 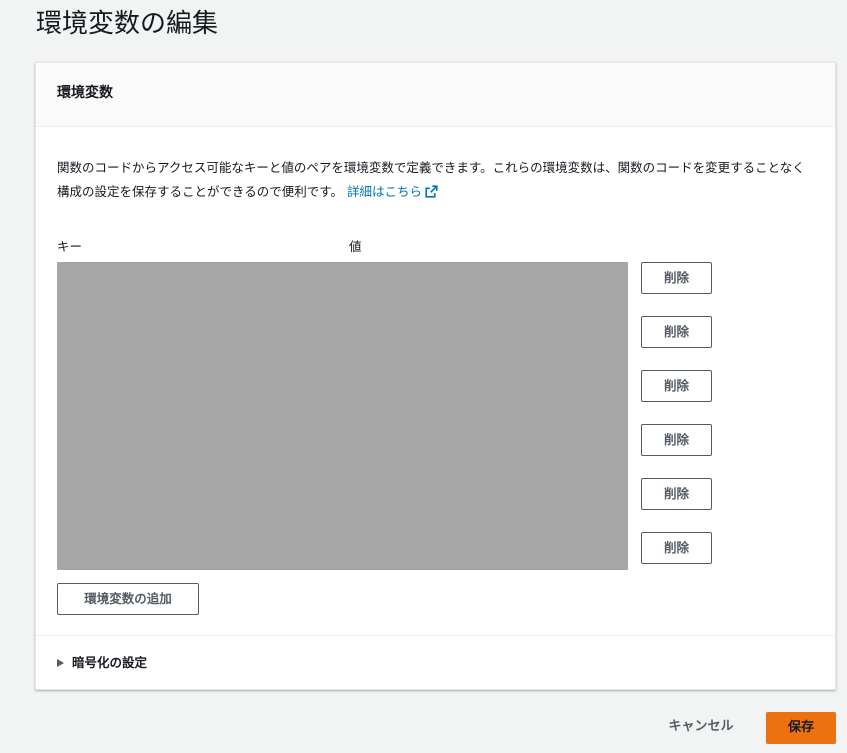 I want to click on learn-more-label: 詳細はこちら, so click(x=385, y=191).